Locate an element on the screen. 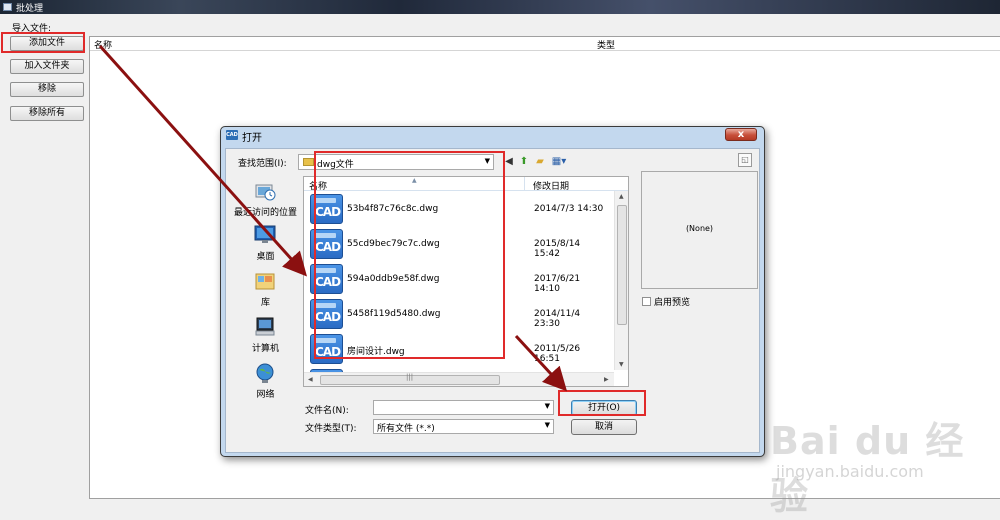 This screenshot has width=1000, height=520. place-recent: 最近访问的位置 is located at coordinates (265, 202).